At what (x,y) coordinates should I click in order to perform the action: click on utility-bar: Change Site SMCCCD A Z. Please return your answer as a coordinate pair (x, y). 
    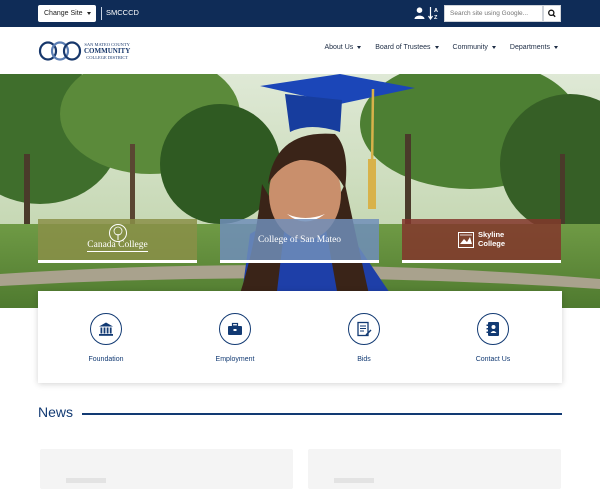
    Looking at the image, I should click on (300, 13).